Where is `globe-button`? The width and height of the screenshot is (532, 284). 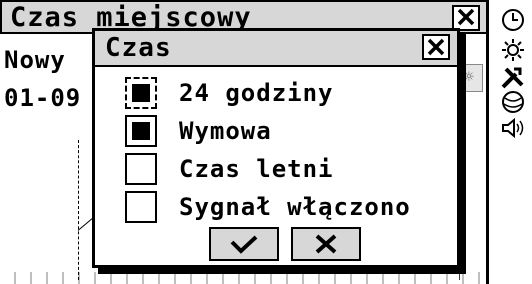 globe-button is located at coordinates (513, 101).